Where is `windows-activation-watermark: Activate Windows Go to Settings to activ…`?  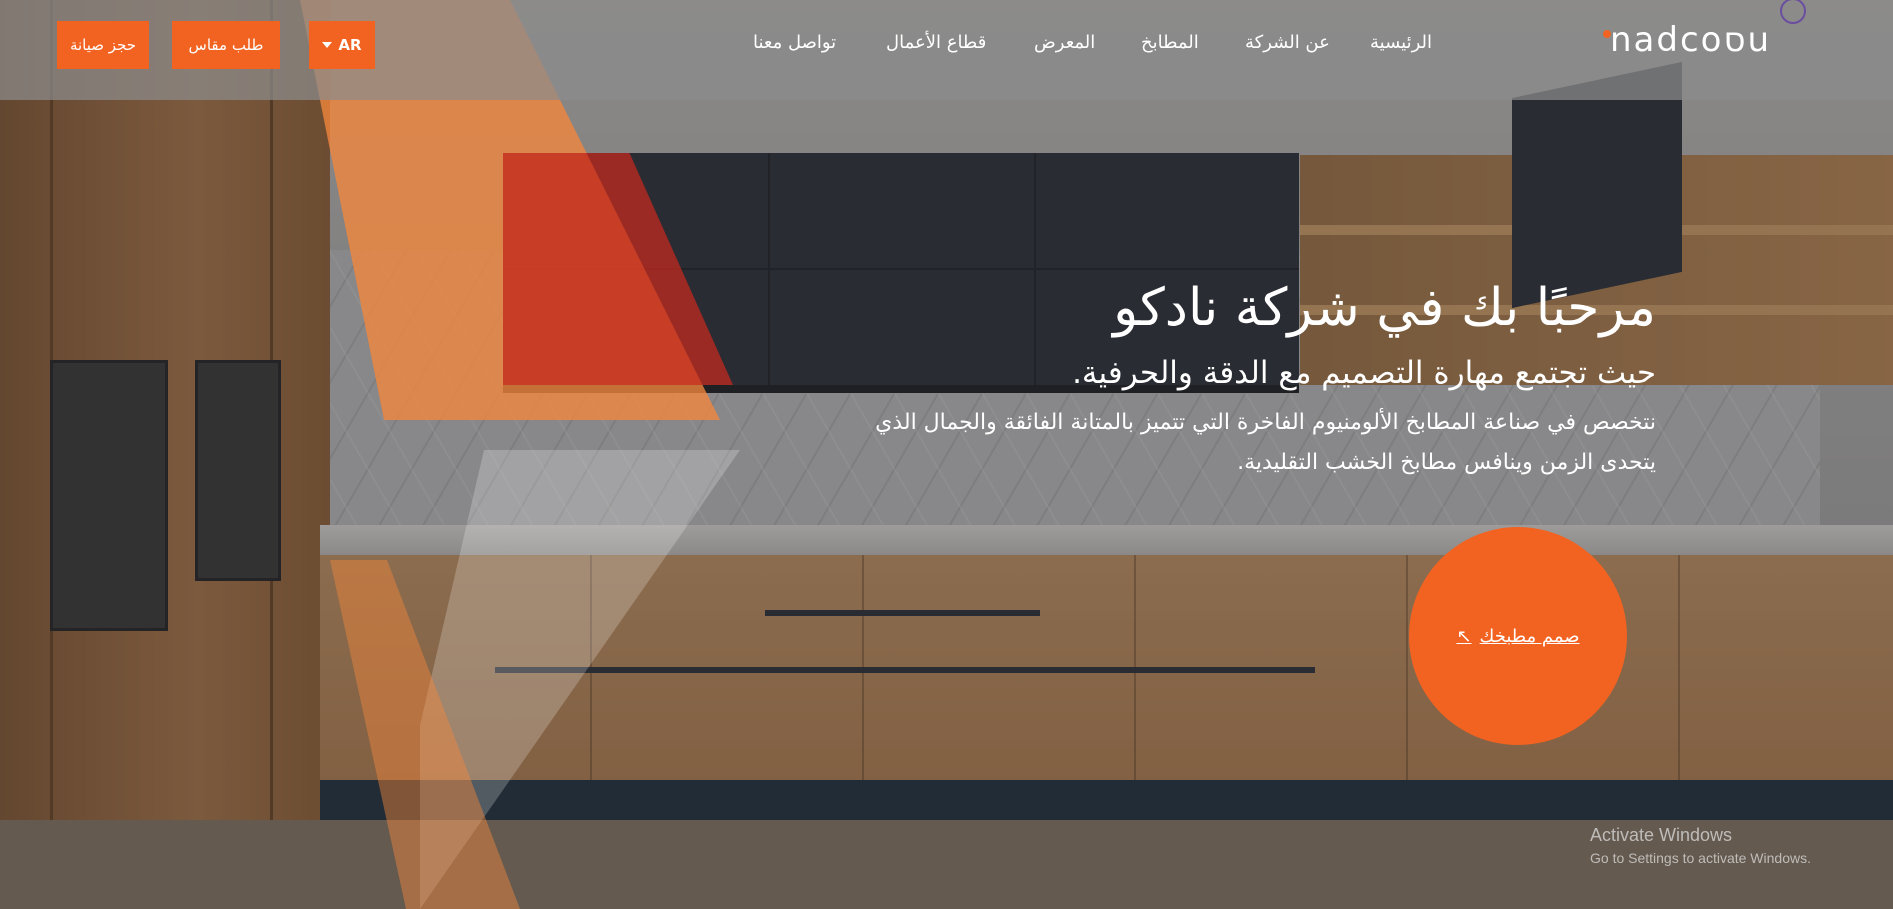 windows-activation-watermark: Activate Windows Go to Settings to activ… is located at coordinates (1700, 845).